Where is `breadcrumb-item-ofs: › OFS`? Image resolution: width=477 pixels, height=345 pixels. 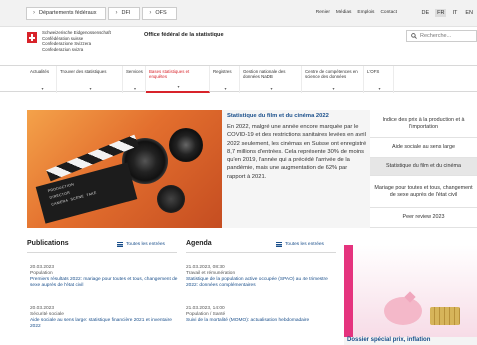
breadcrumb-item-ofs: › OFS is located at coordinates (159, 13).